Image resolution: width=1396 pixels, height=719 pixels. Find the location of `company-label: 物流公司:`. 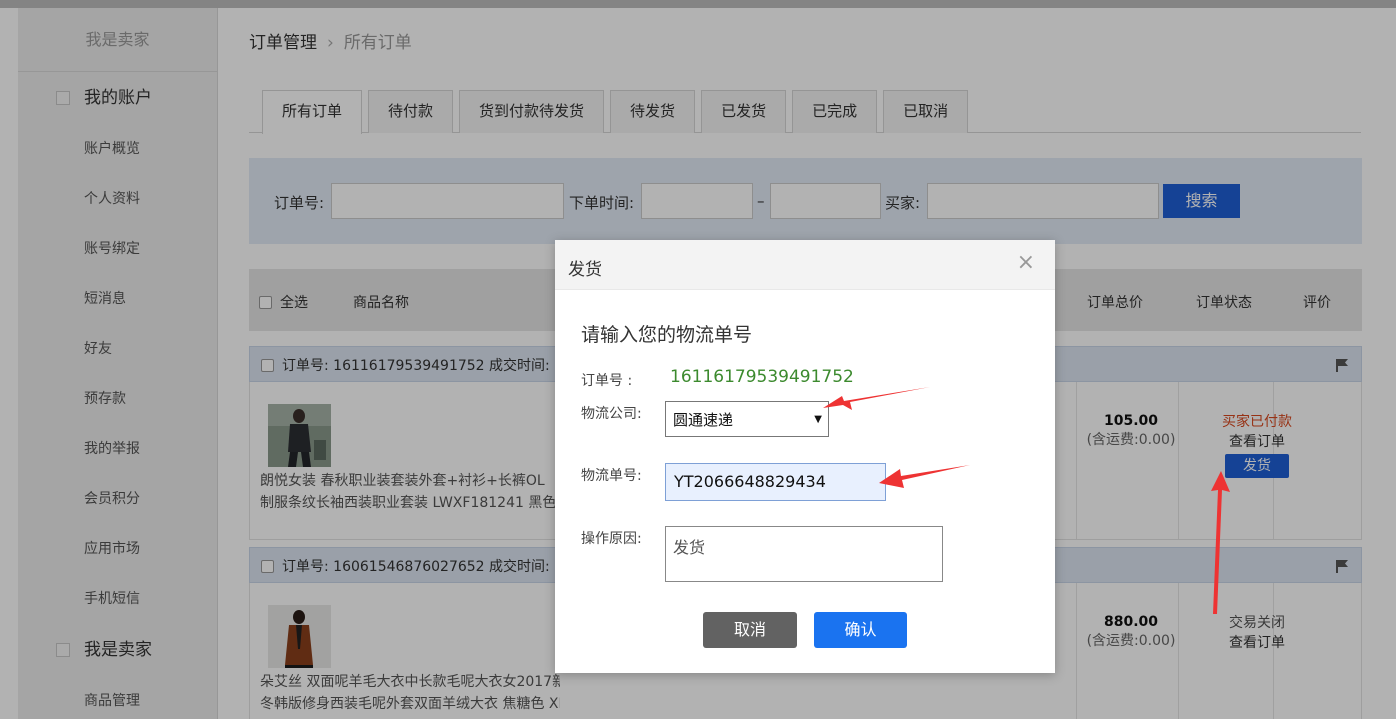

company-label: 物流公司: is located at coordinates (611, 414).